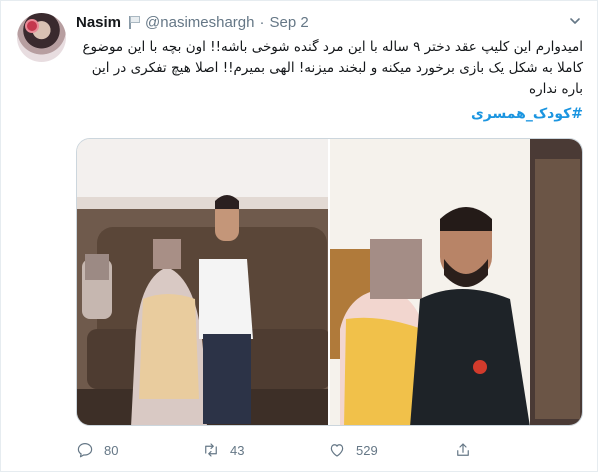 This screenshot has width=598, height=472. Describe the element at coordinates (288, 22) in the screenshot. I see `tweet-date: Sep 2` at that location.